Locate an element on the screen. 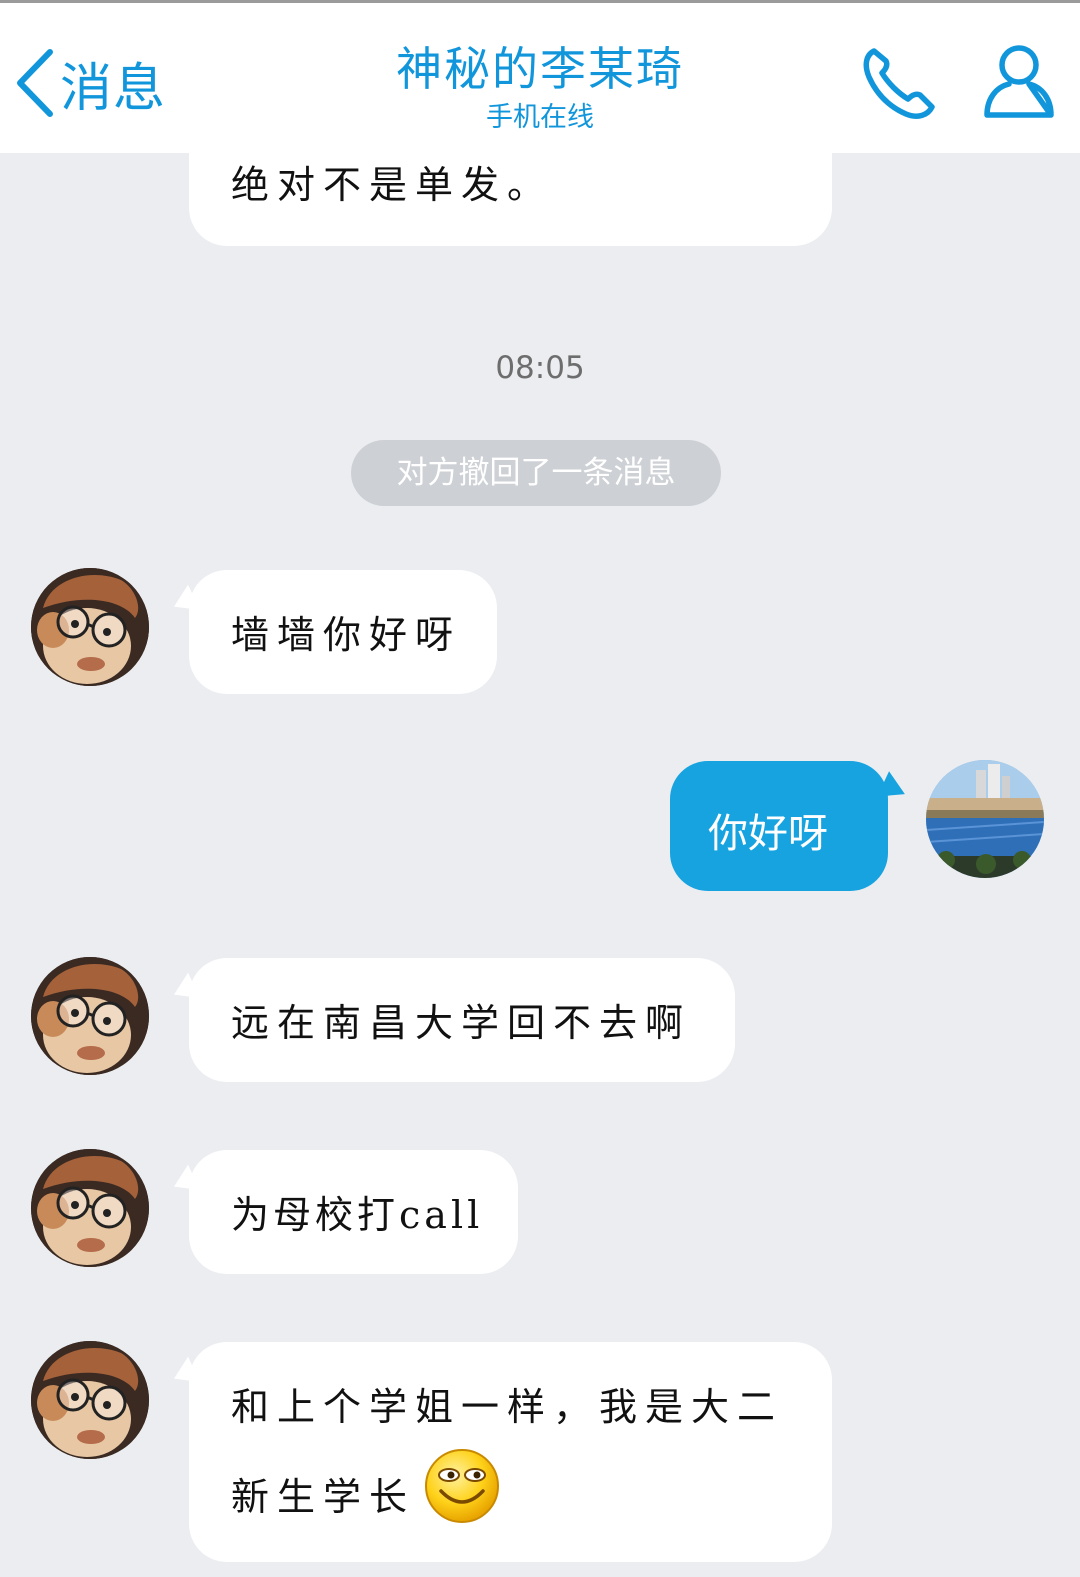  chat-header: 消息 神秘的李某琦 手机在线 is located at coordinates (540, 78).